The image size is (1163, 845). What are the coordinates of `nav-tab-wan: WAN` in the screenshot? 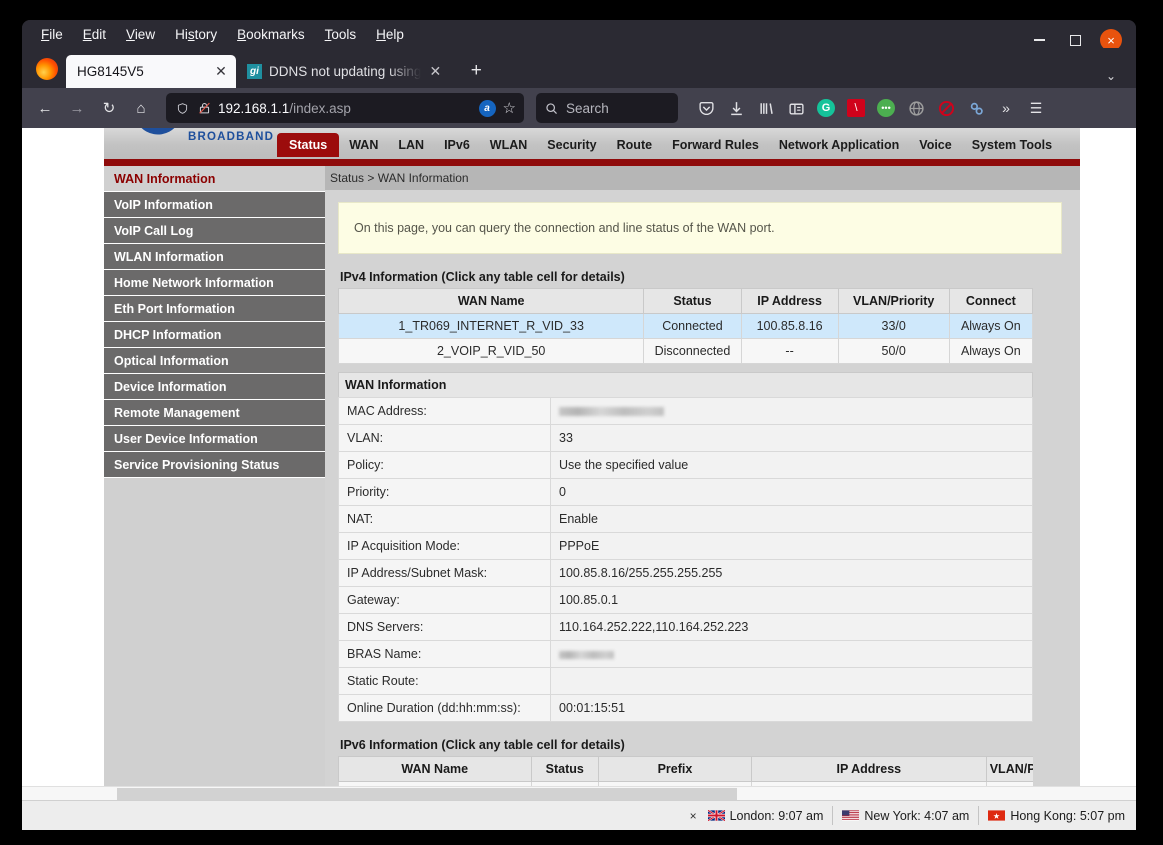 It's located at (363, 145).